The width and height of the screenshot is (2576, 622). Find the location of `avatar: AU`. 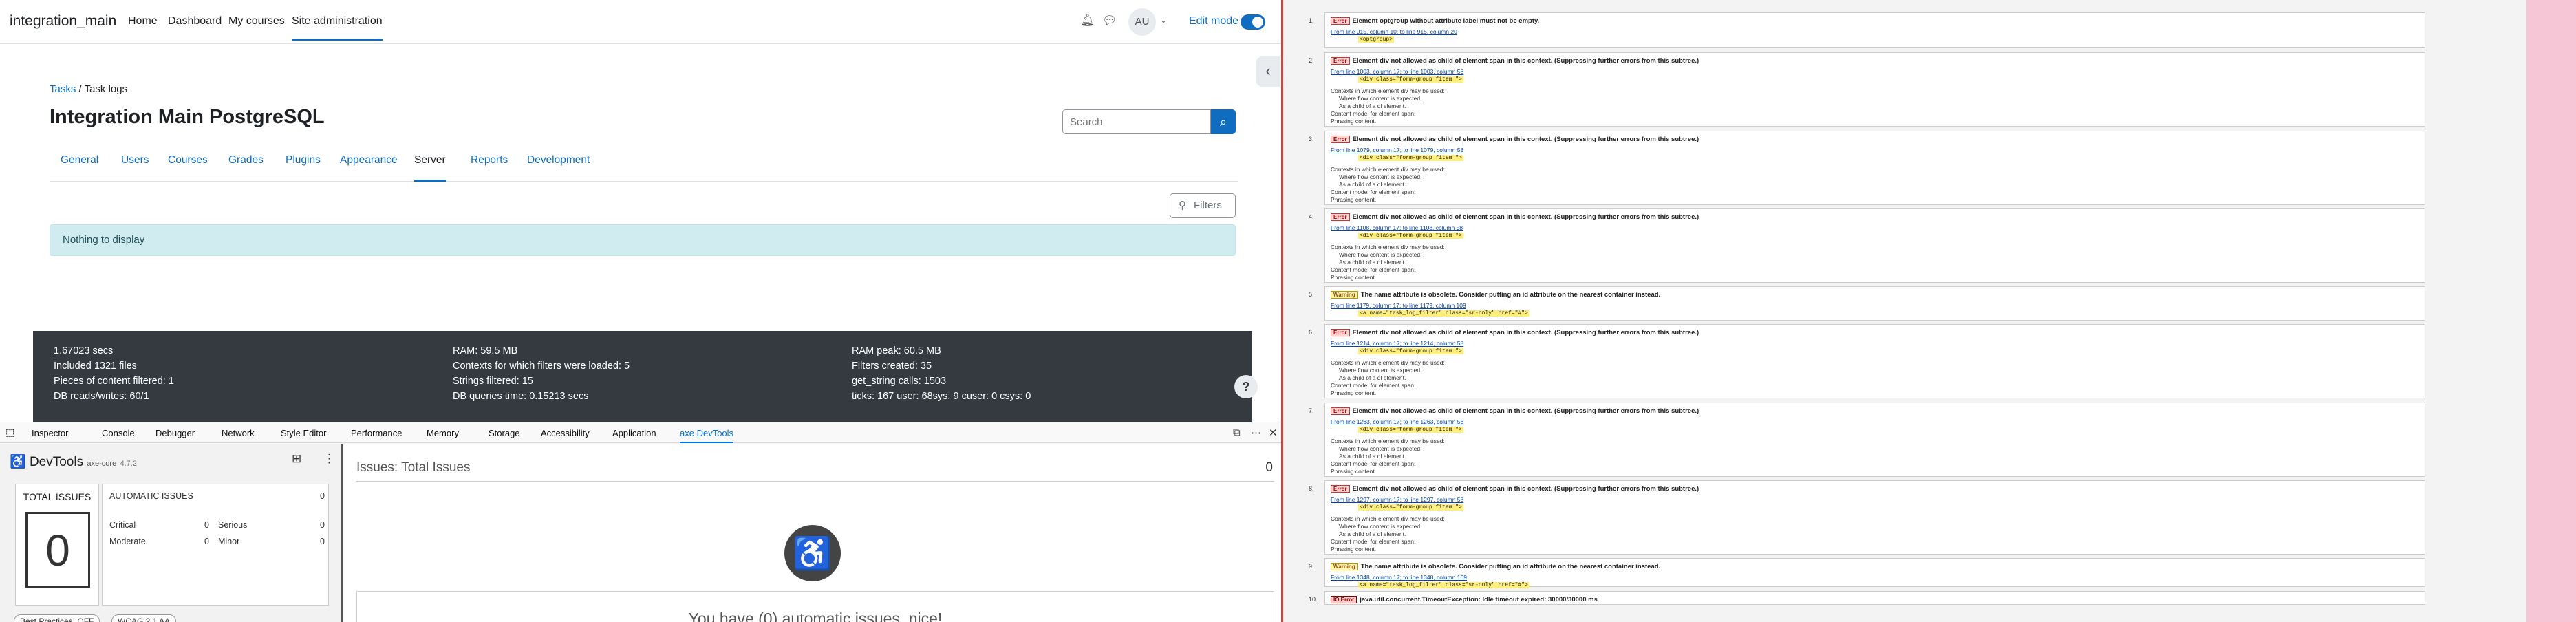

avatar: AU is located at coordinates (1142, 22).